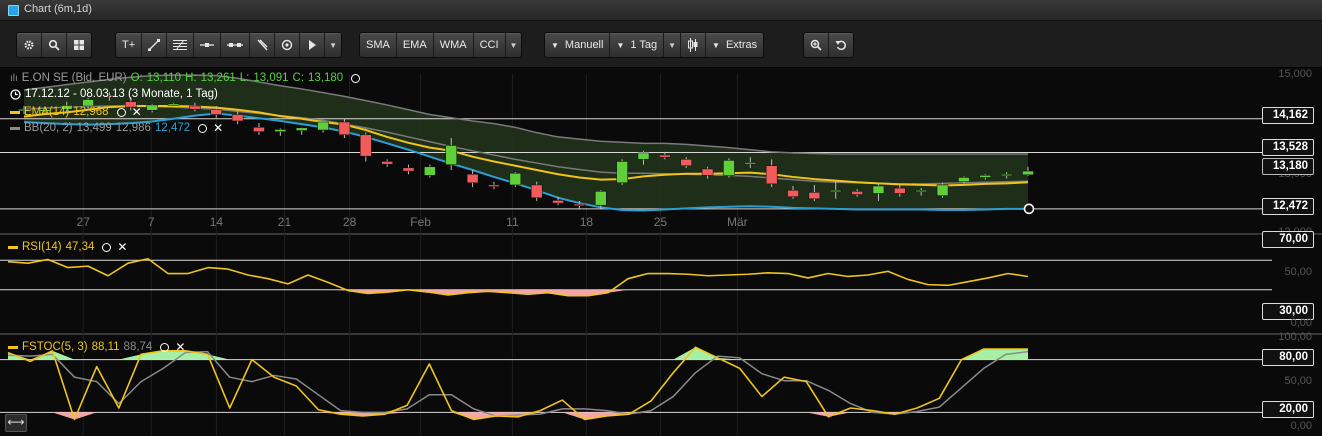  Describe the element at coordinates (271, 78) in the screenshot. I see `low-value: 13,091` at that location.